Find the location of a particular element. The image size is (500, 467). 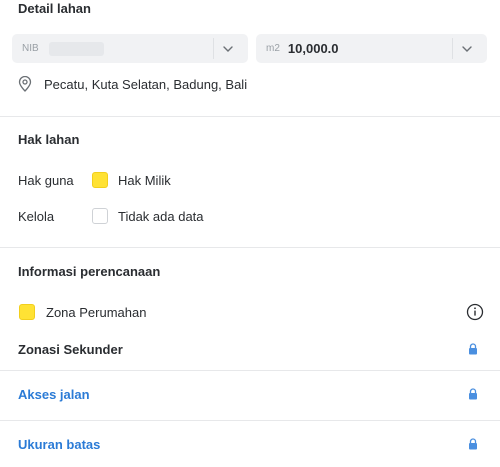

location-pin-icon is located at coordinates (25, 84).